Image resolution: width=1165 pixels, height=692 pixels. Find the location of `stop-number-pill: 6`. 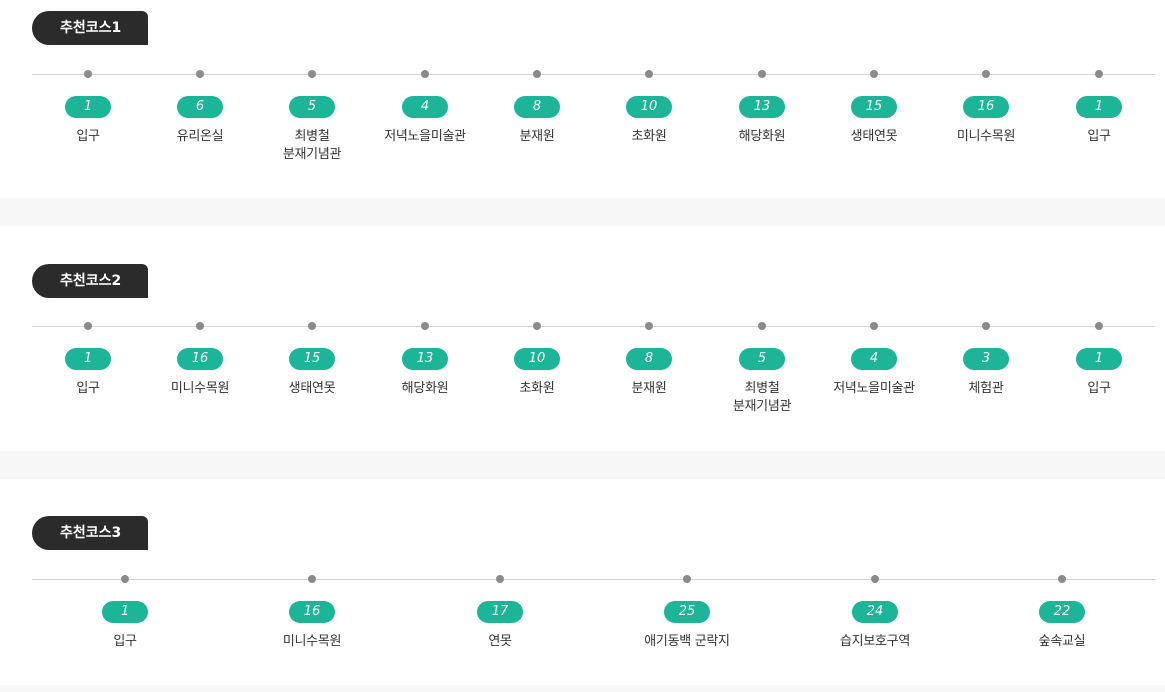

stop-number-pill: 6 is located at coordinates (200, 107).